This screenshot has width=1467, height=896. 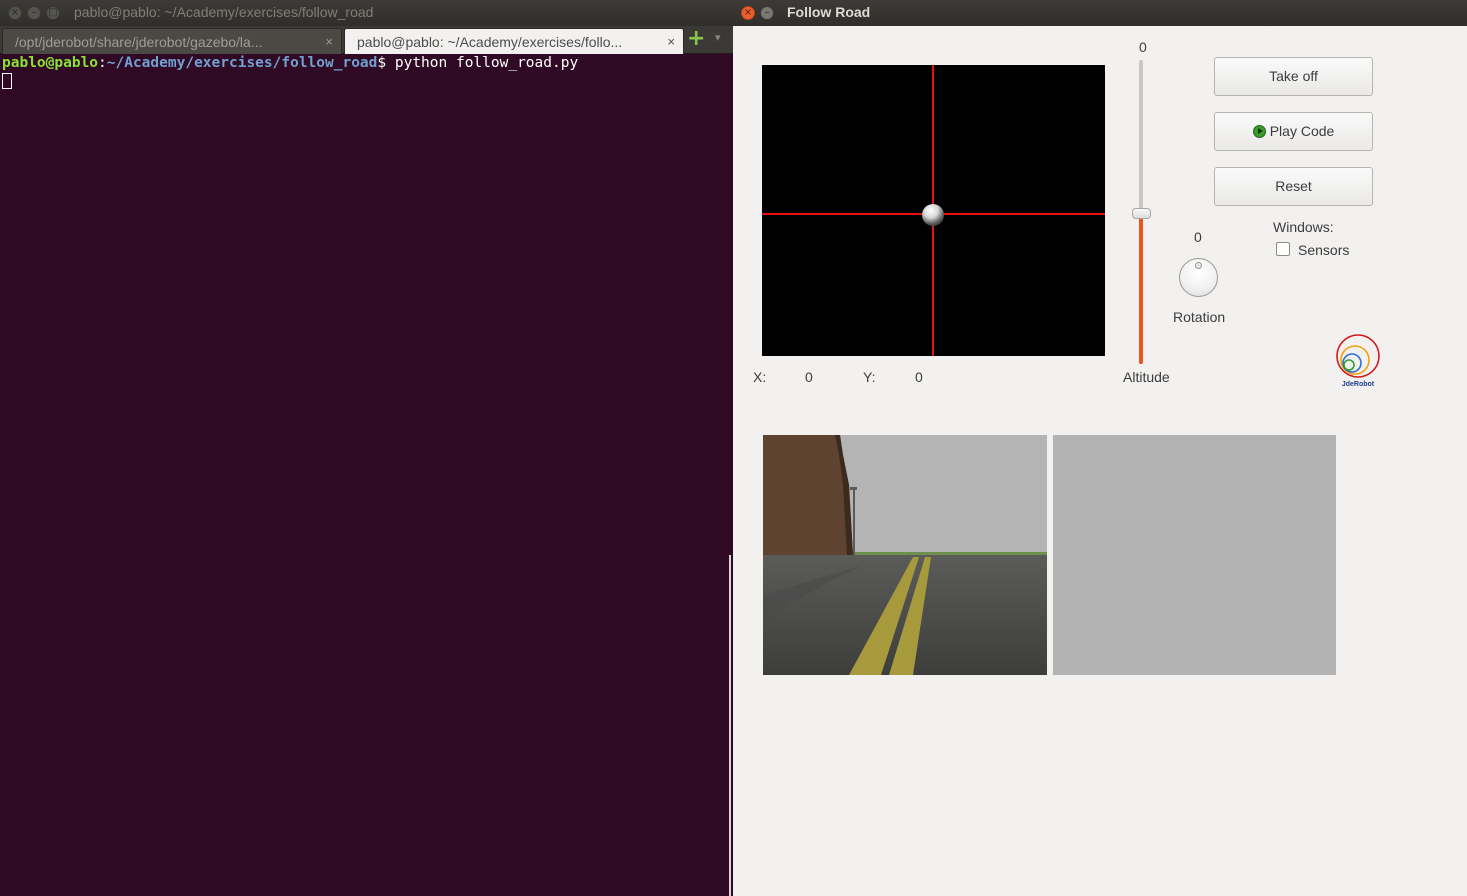 What do you see at coordinates (50, 63) in the screenshot?
I see `prompt-user: pablo@pablo` at bounding box center [50, 63].